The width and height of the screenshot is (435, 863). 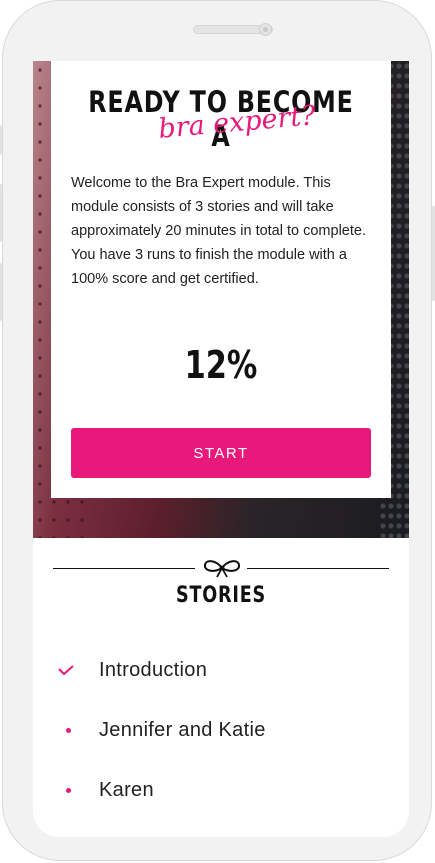 I want to click on stories-header: STORIES, so click(x=221, y=585).